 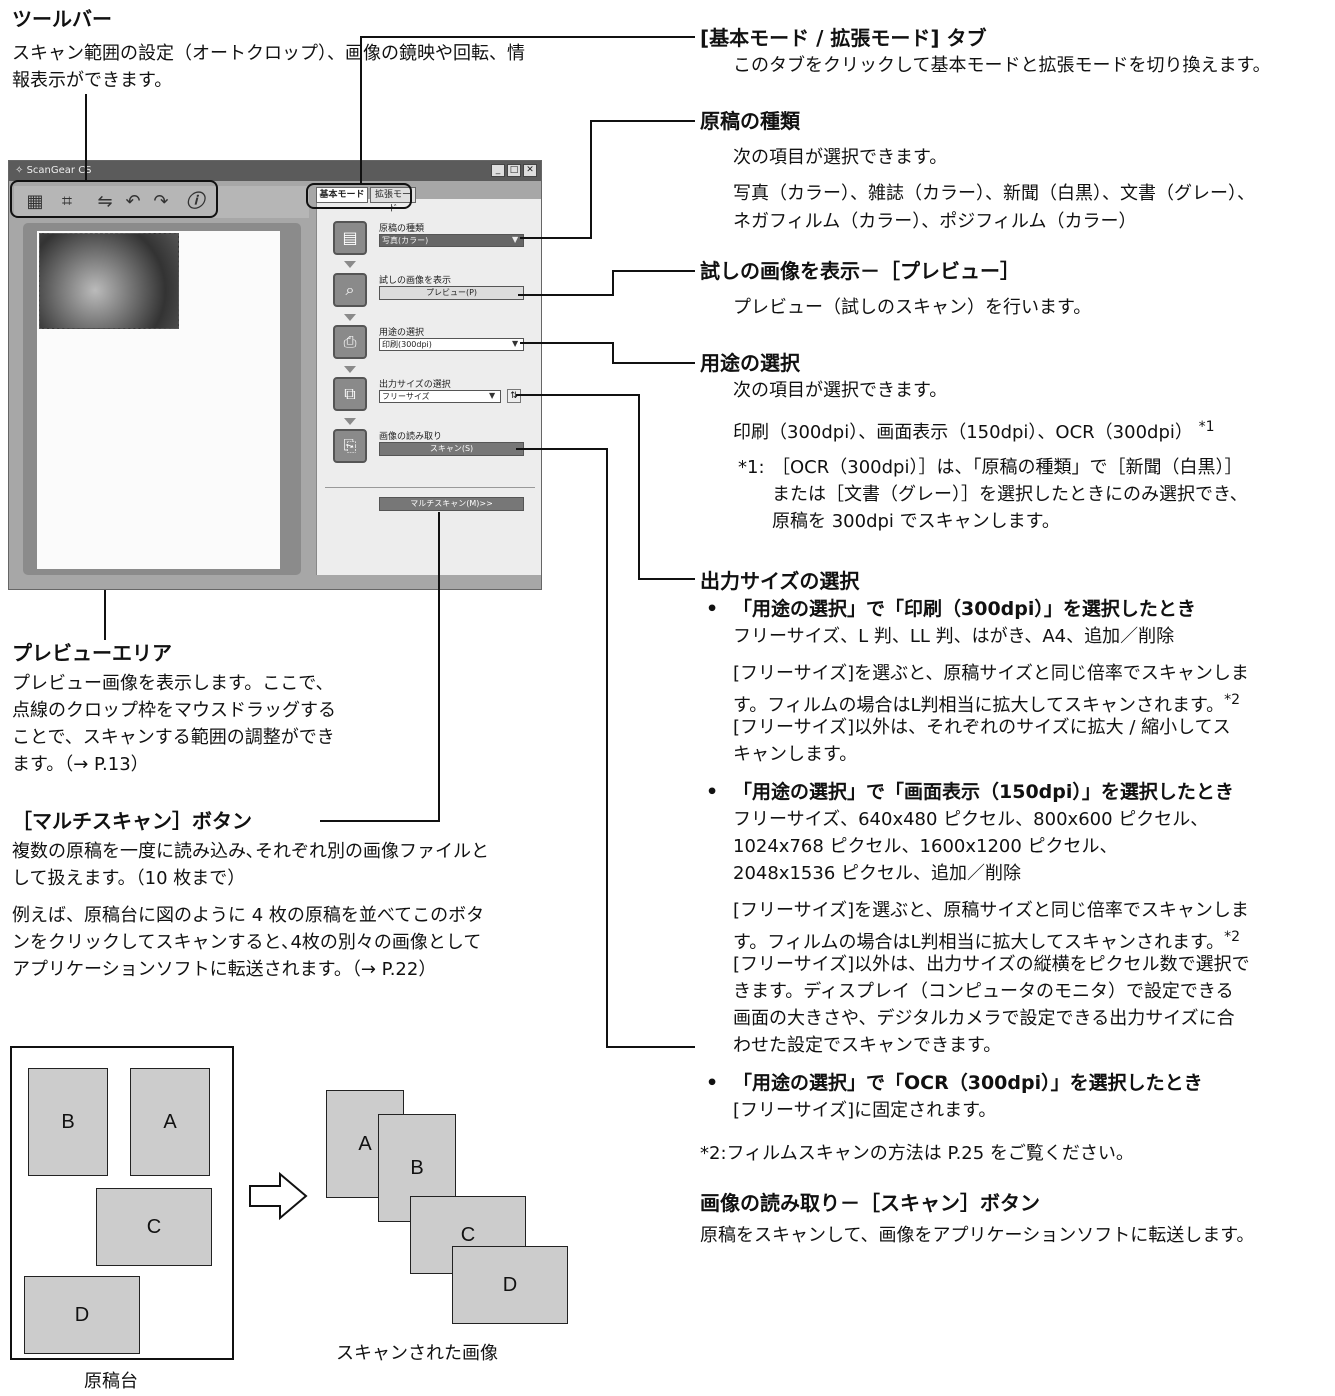 What do you see at coordinates (275, 171) in the screenshot?
I see `window-titlebar: ✧ ScanGear CS` at bounding box center [275, 171].